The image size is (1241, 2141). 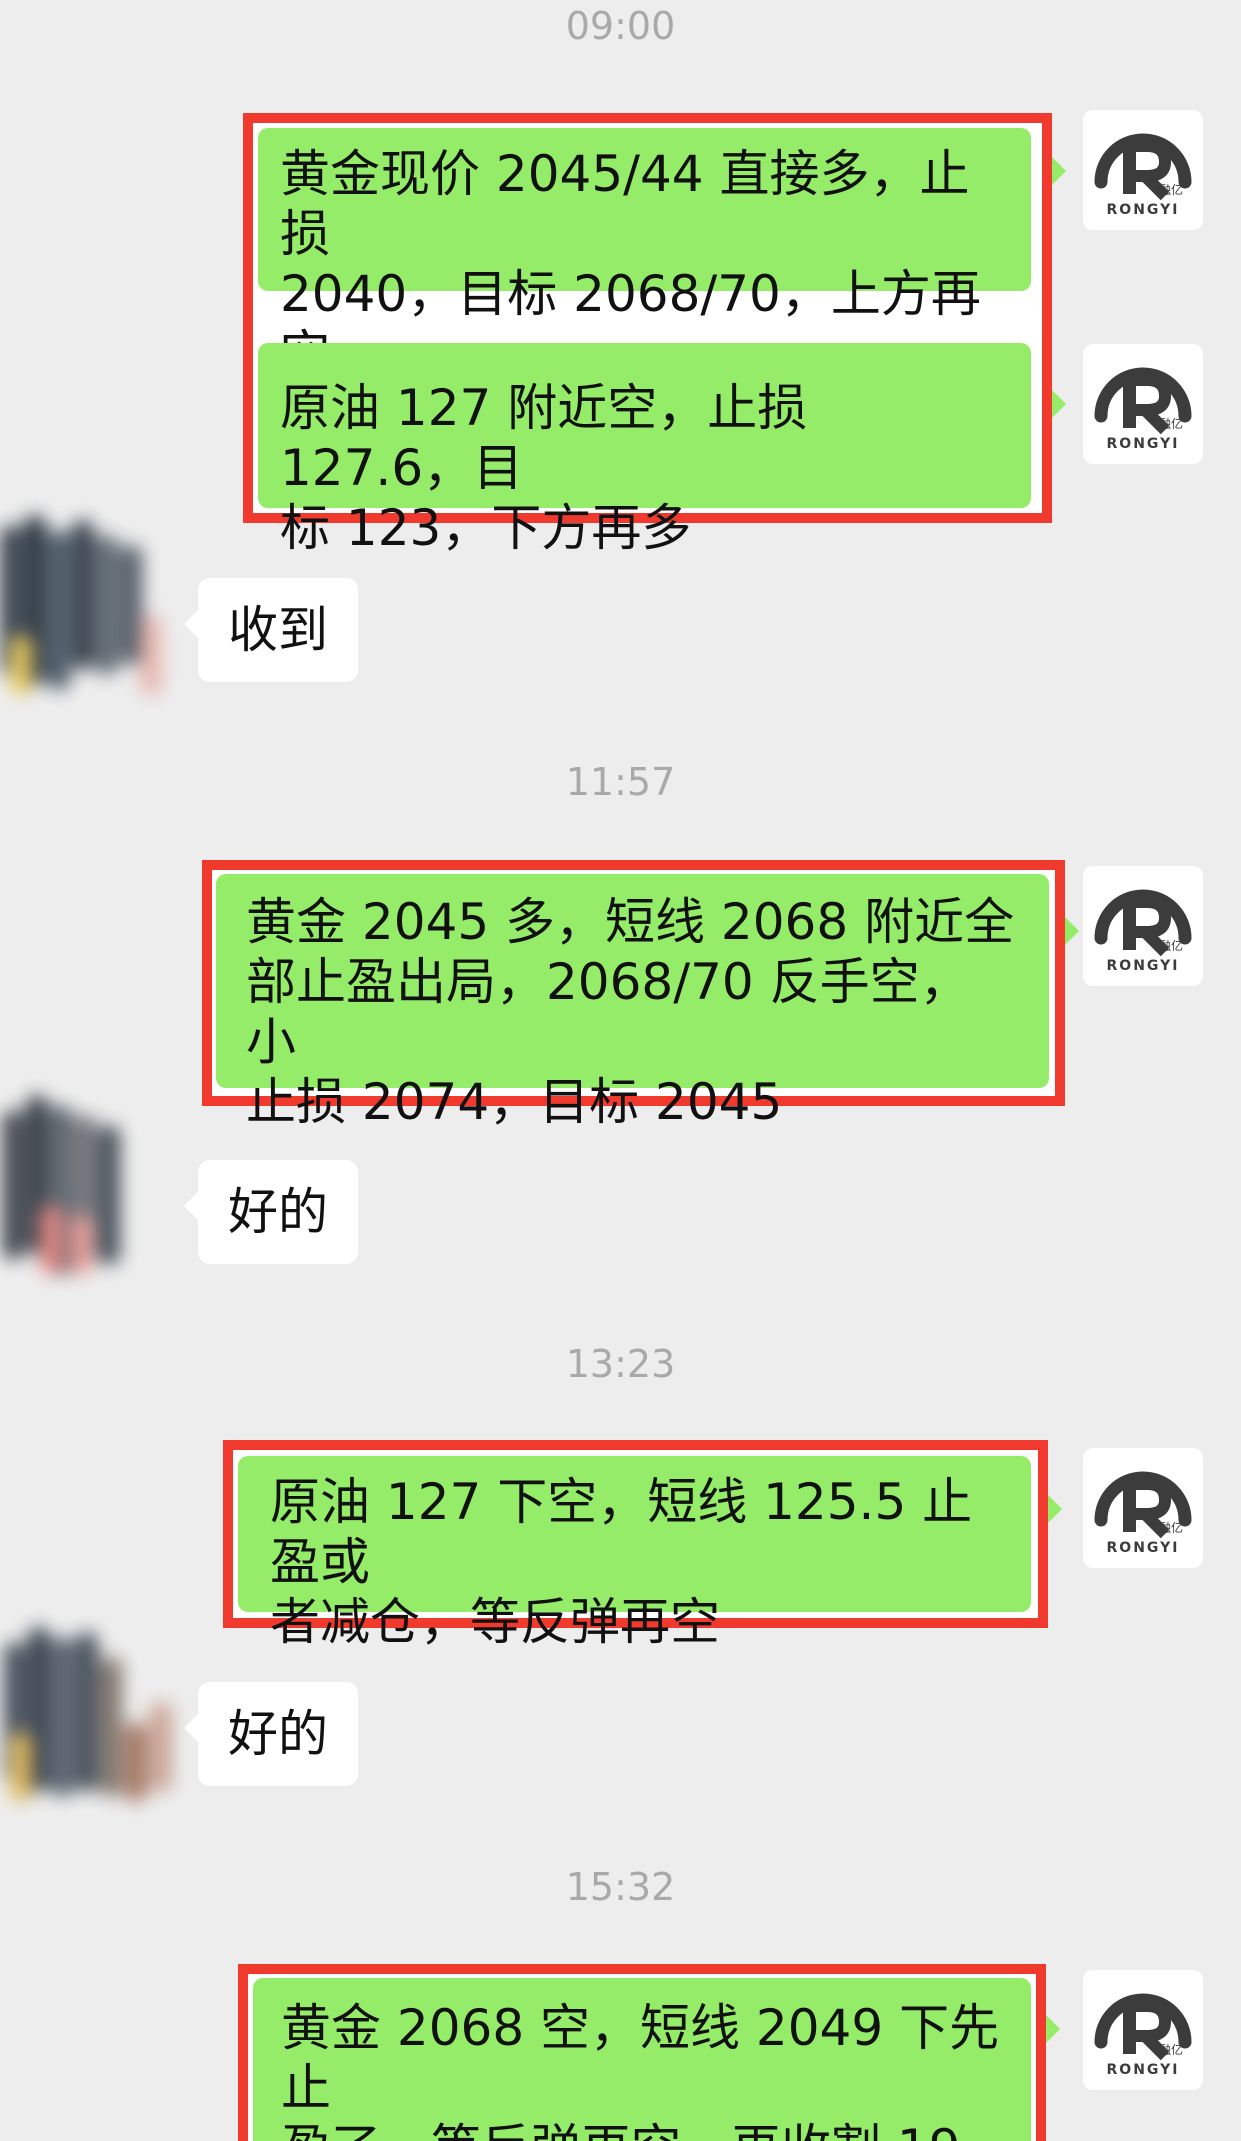 I want to click on timestamp: 11:57, so click(x=620, y=782).